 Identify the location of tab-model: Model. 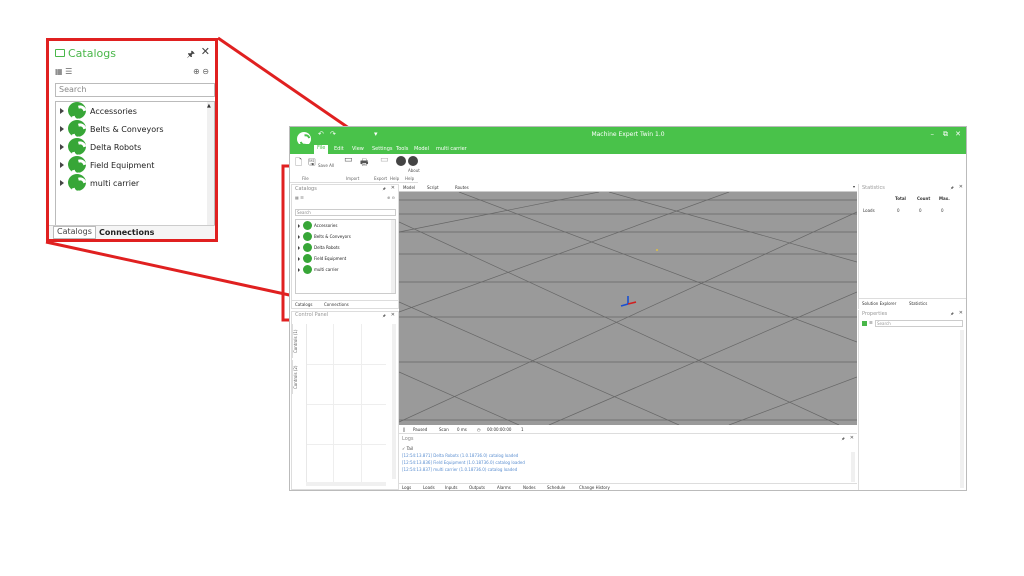
(409, 187).